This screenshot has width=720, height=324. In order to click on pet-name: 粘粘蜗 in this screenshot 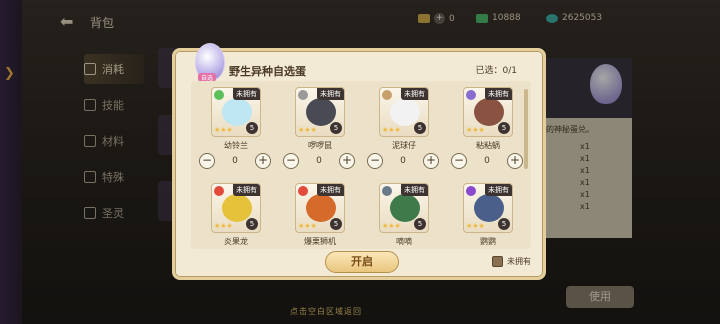, I will do `click(488, 145)`.